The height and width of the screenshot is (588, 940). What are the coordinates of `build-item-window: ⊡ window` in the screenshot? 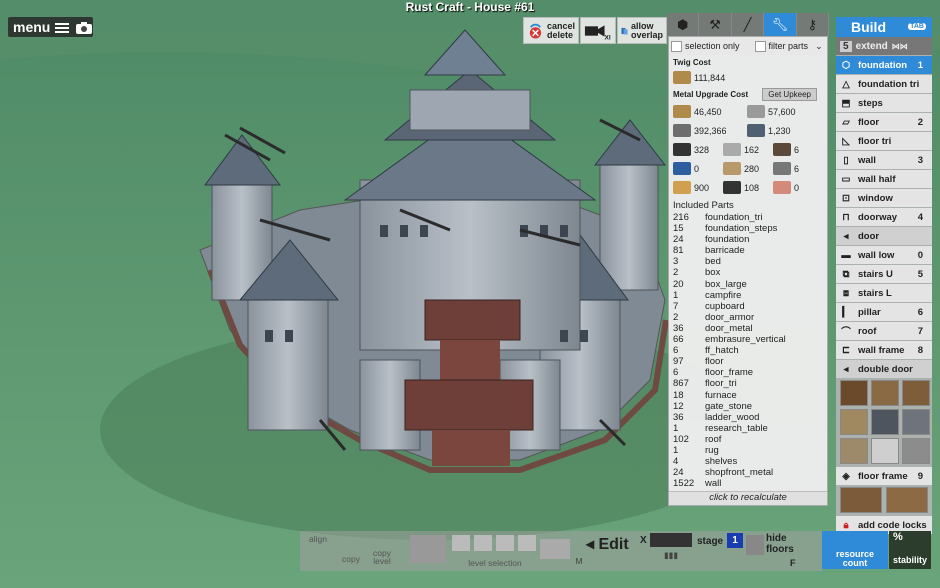 It's located at (884, 198).